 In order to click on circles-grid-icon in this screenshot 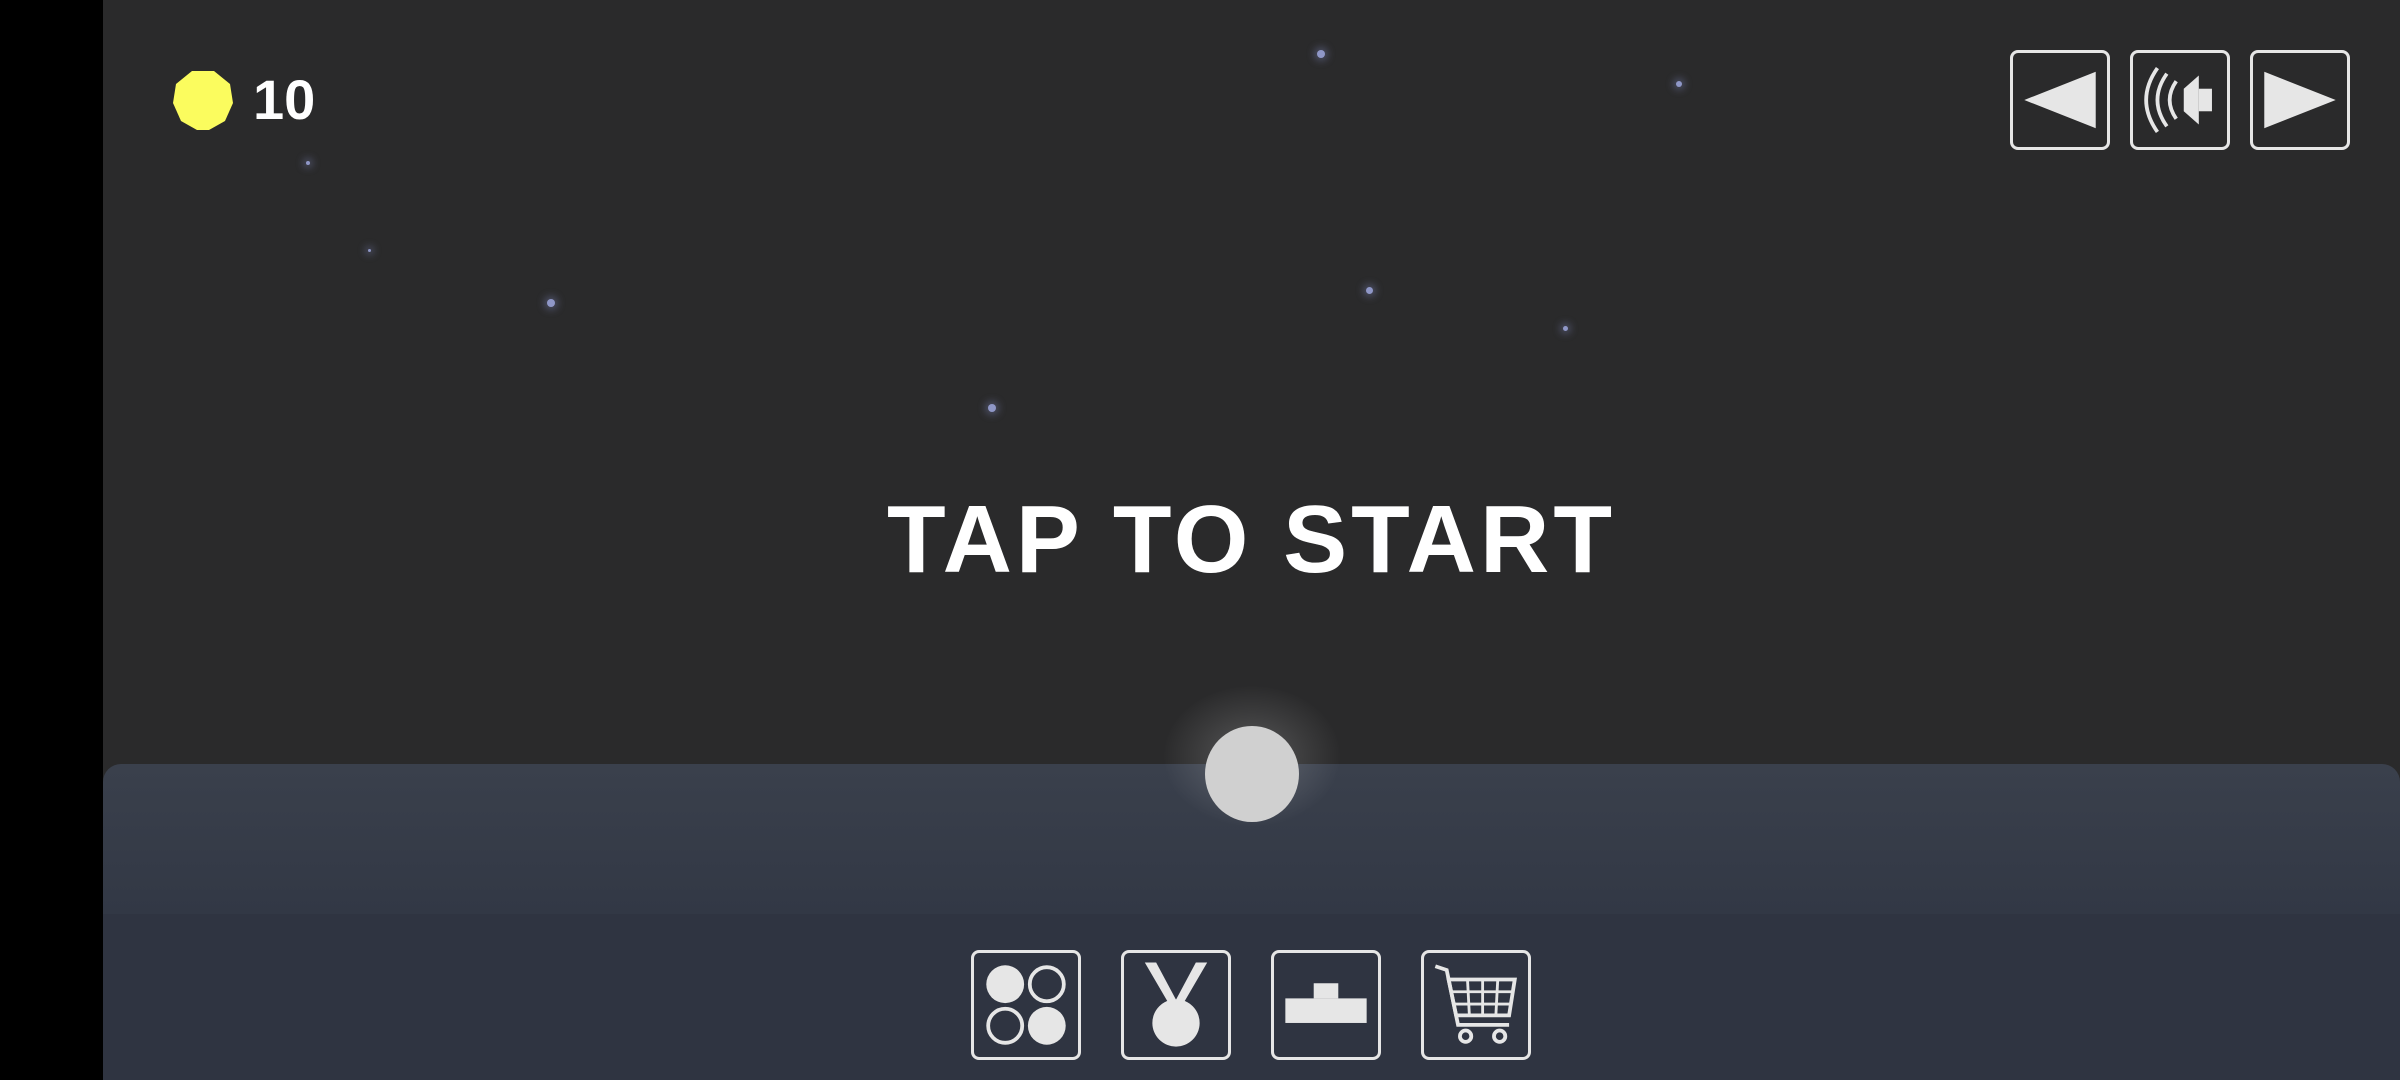, I will do `click(1026, 1005)`.